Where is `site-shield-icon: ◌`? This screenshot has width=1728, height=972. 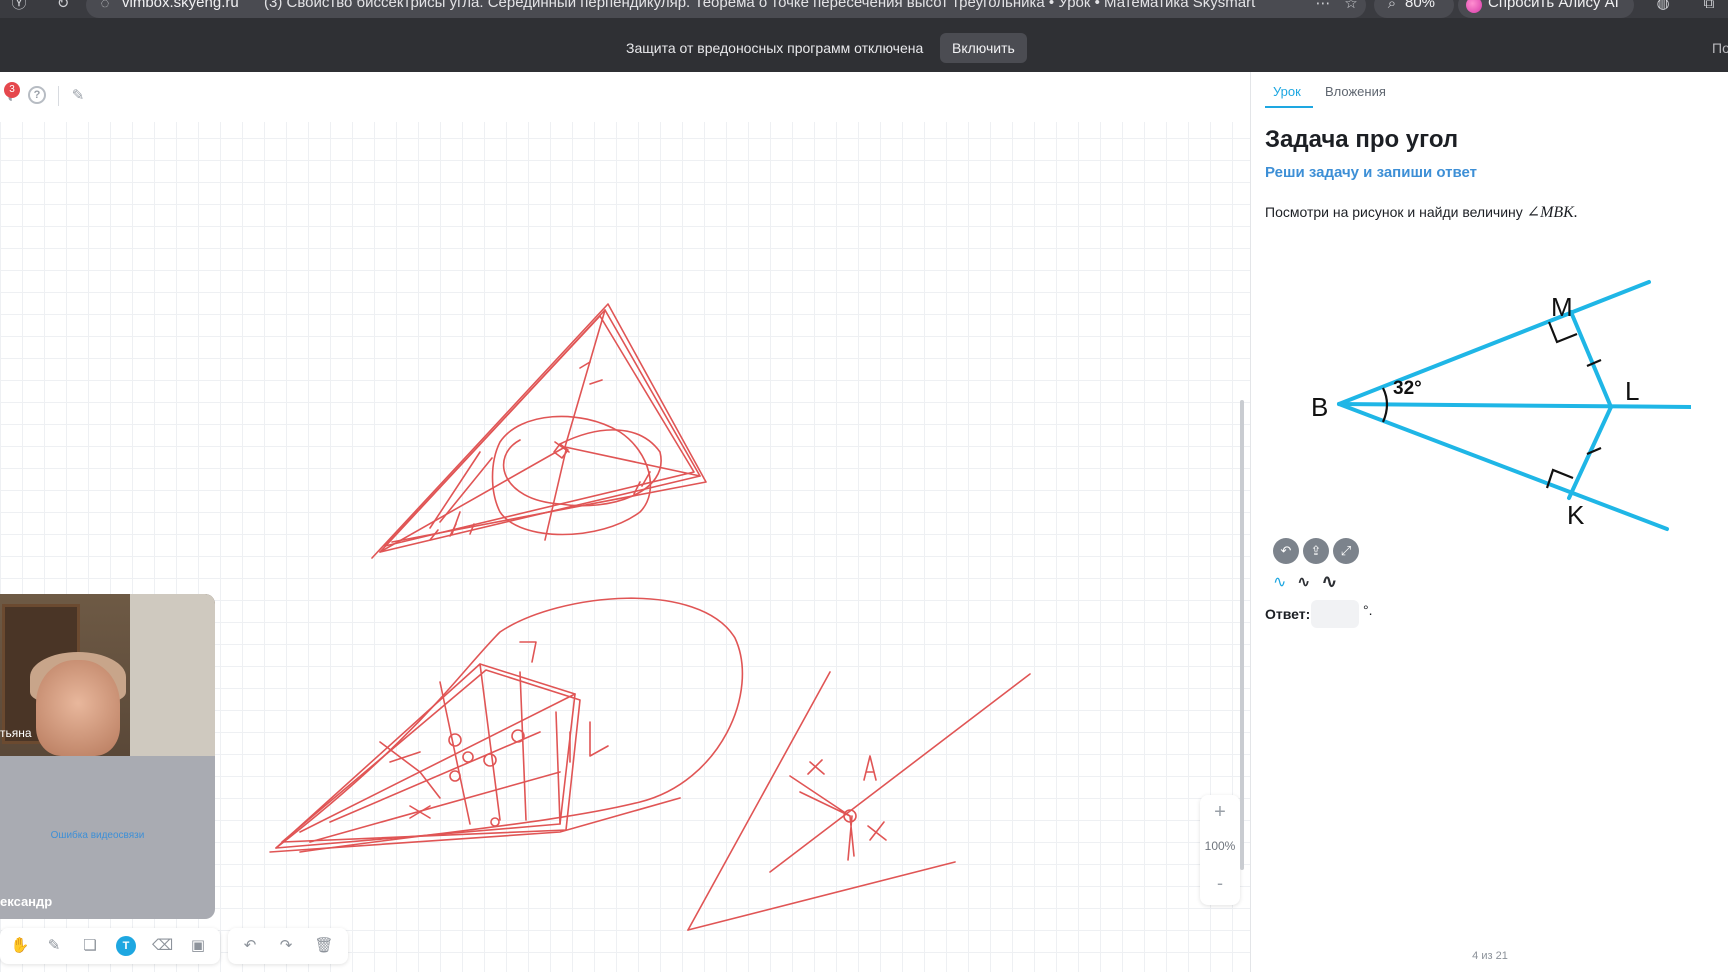
site-shield-icon: ◌ is located at coordinates (105, 6).